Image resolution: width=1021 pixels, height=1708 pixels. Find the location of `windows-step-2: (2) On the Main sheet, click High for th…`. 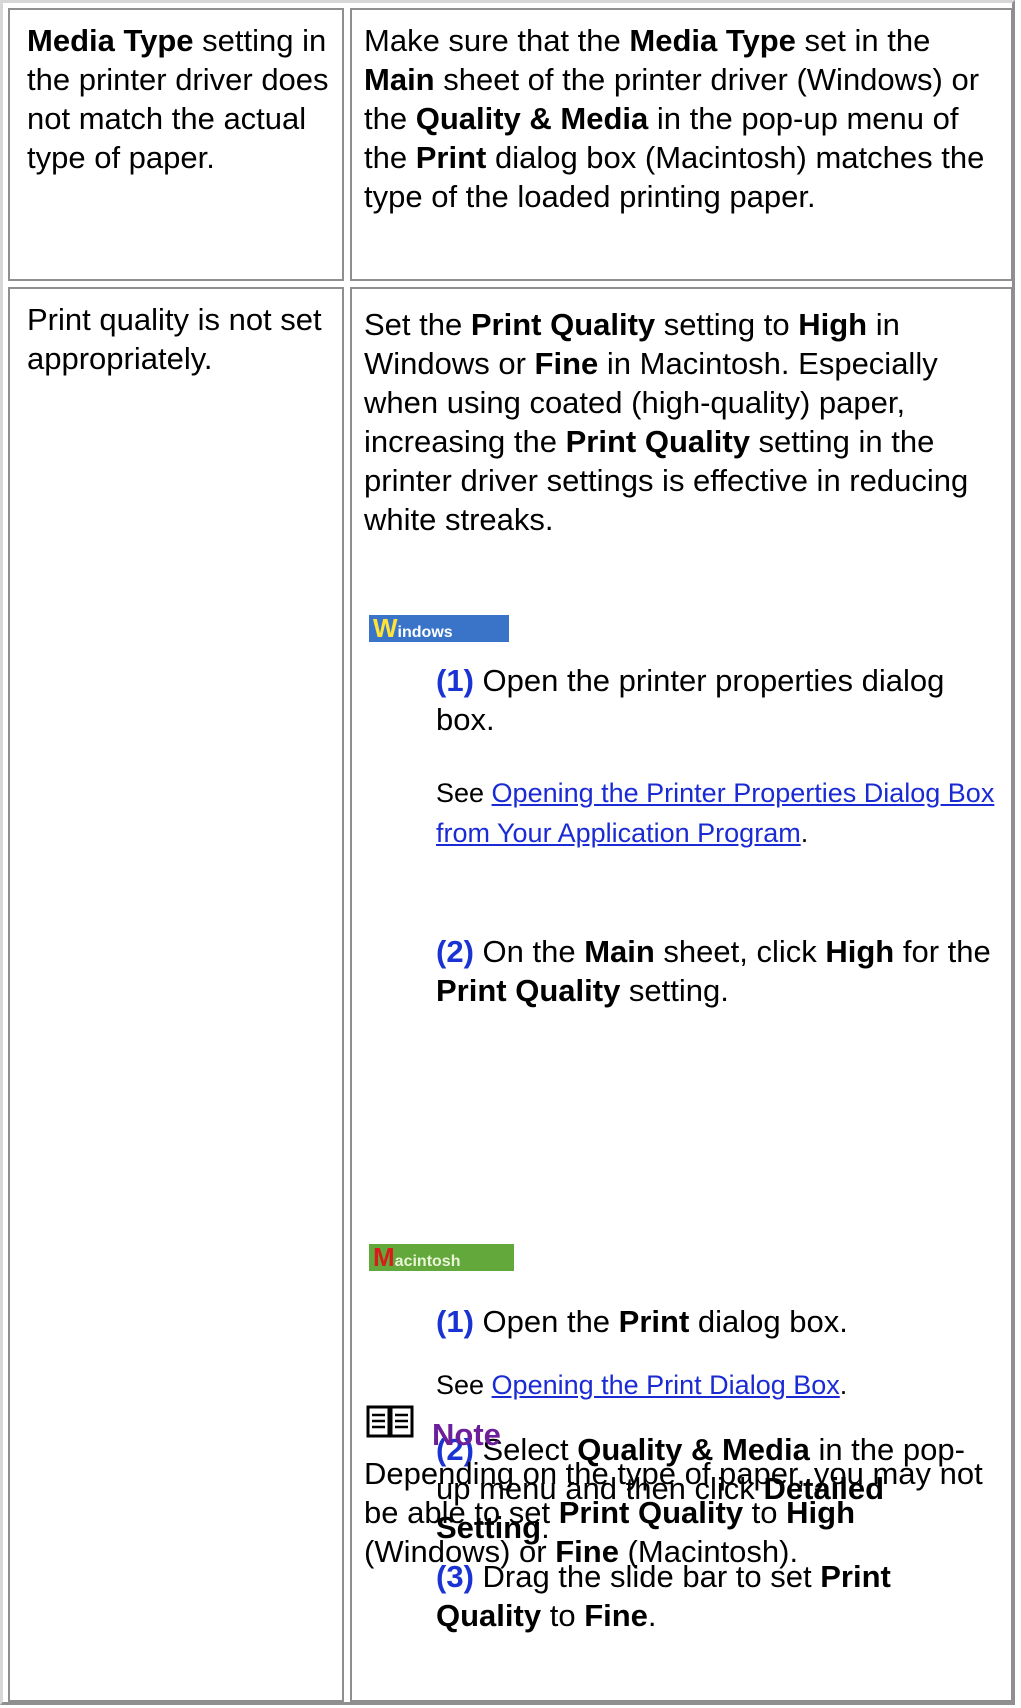

windows-step-2: (2) On the Main sheet, click High for th… is located at coordinates (717, 971).